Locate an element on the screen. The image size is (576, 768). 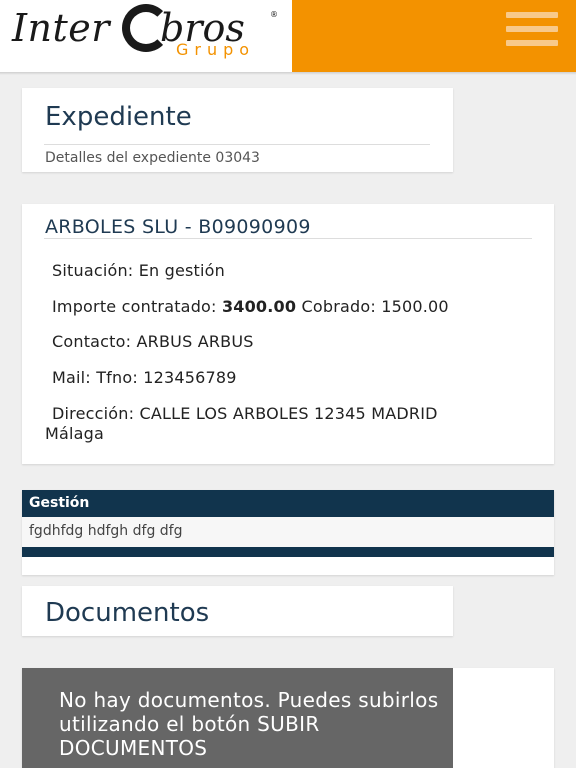
situacion-value: En gestión is located at coordinates (182, 270).